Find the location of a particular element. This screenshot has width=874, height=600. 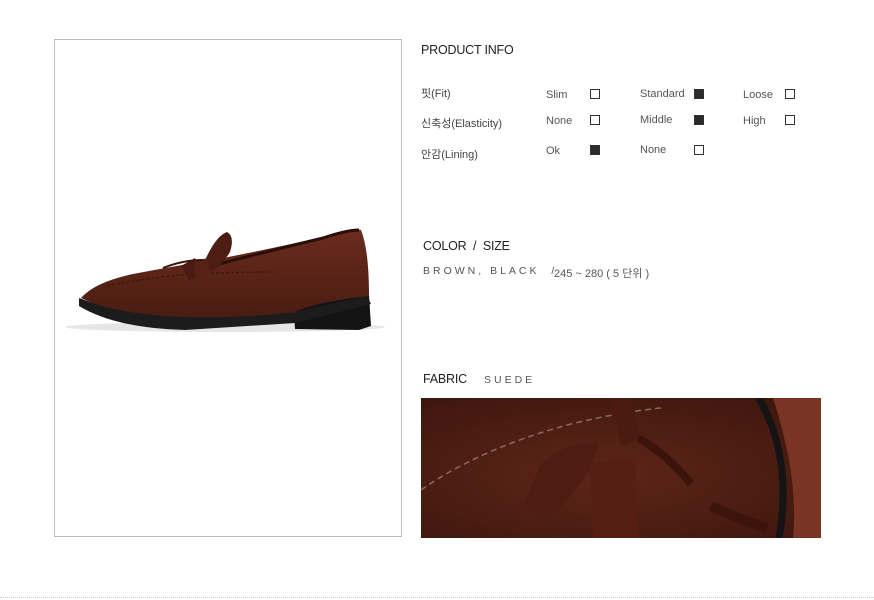

fit-label: 핏(Fit) is located at coordinates (436, 94).